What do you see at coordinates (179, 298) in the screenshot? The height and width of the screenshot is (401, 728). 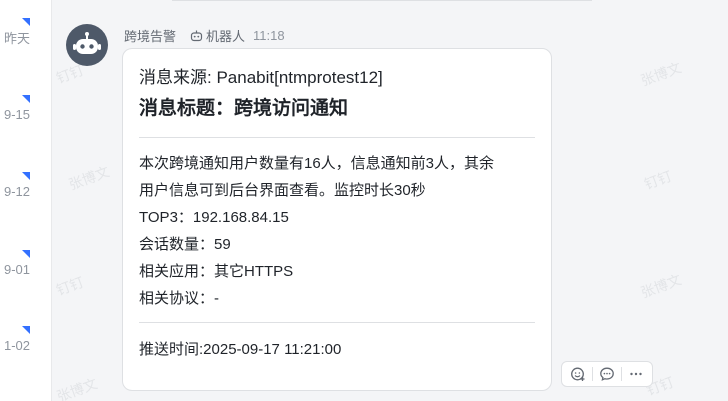 I see `card-body-line: 相关协议：-` at bounding box center [179, 298].